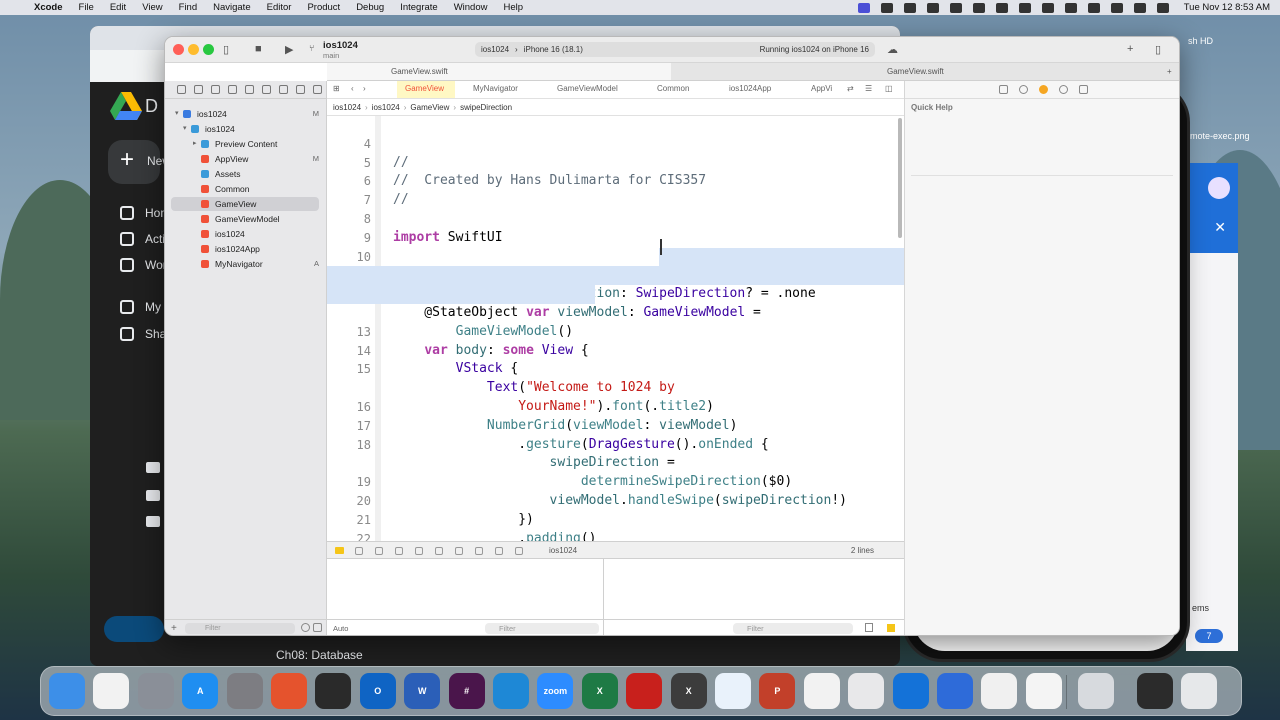 This screenshot has height=720, width=1280. Describe the element at coordinates (1023, 89) in the screenshot. I see `history-inspector-icon` at that location.